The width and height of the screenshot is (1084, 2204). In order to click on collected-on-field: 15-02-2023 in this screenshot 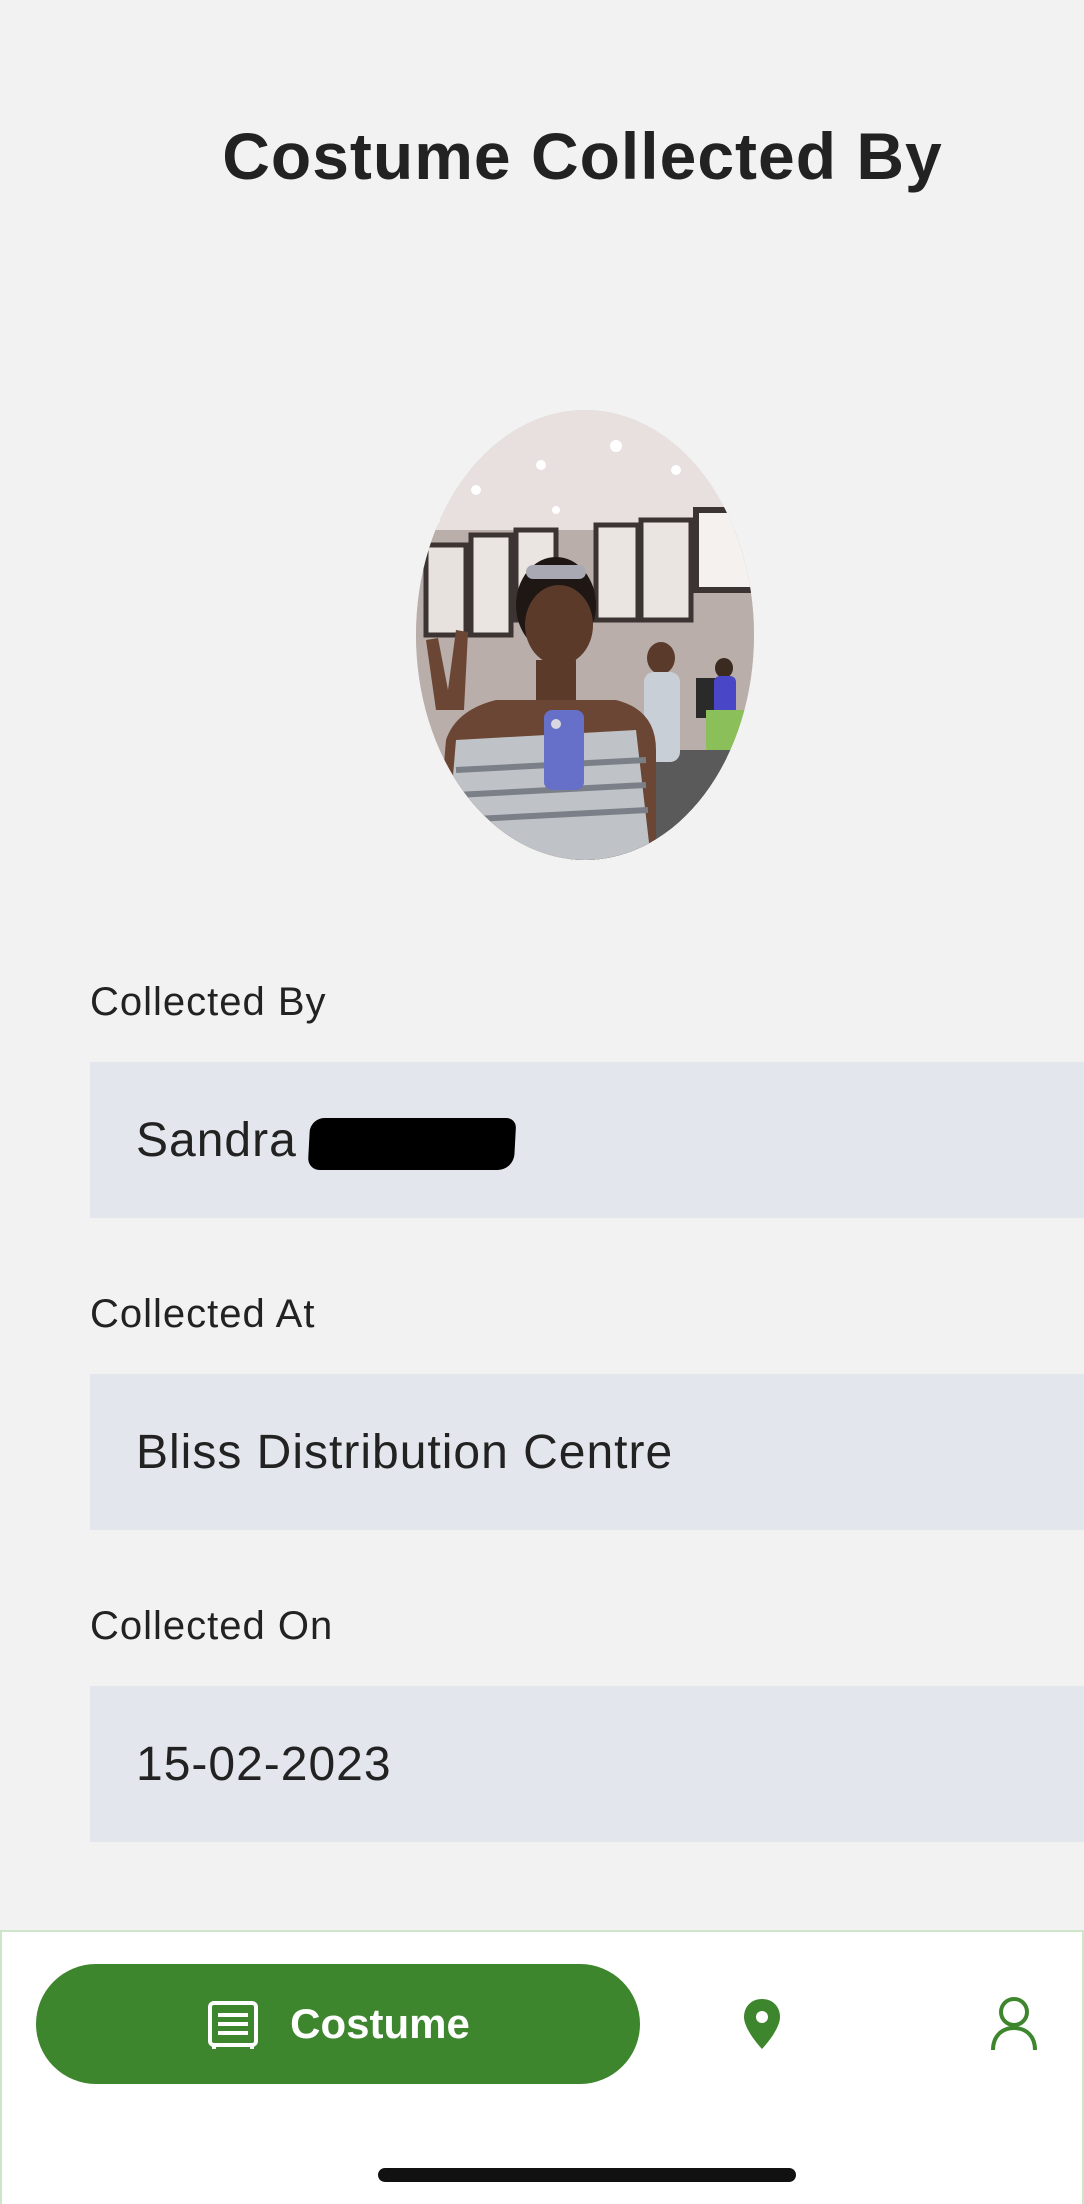, I will do `click(587, 1764)`.